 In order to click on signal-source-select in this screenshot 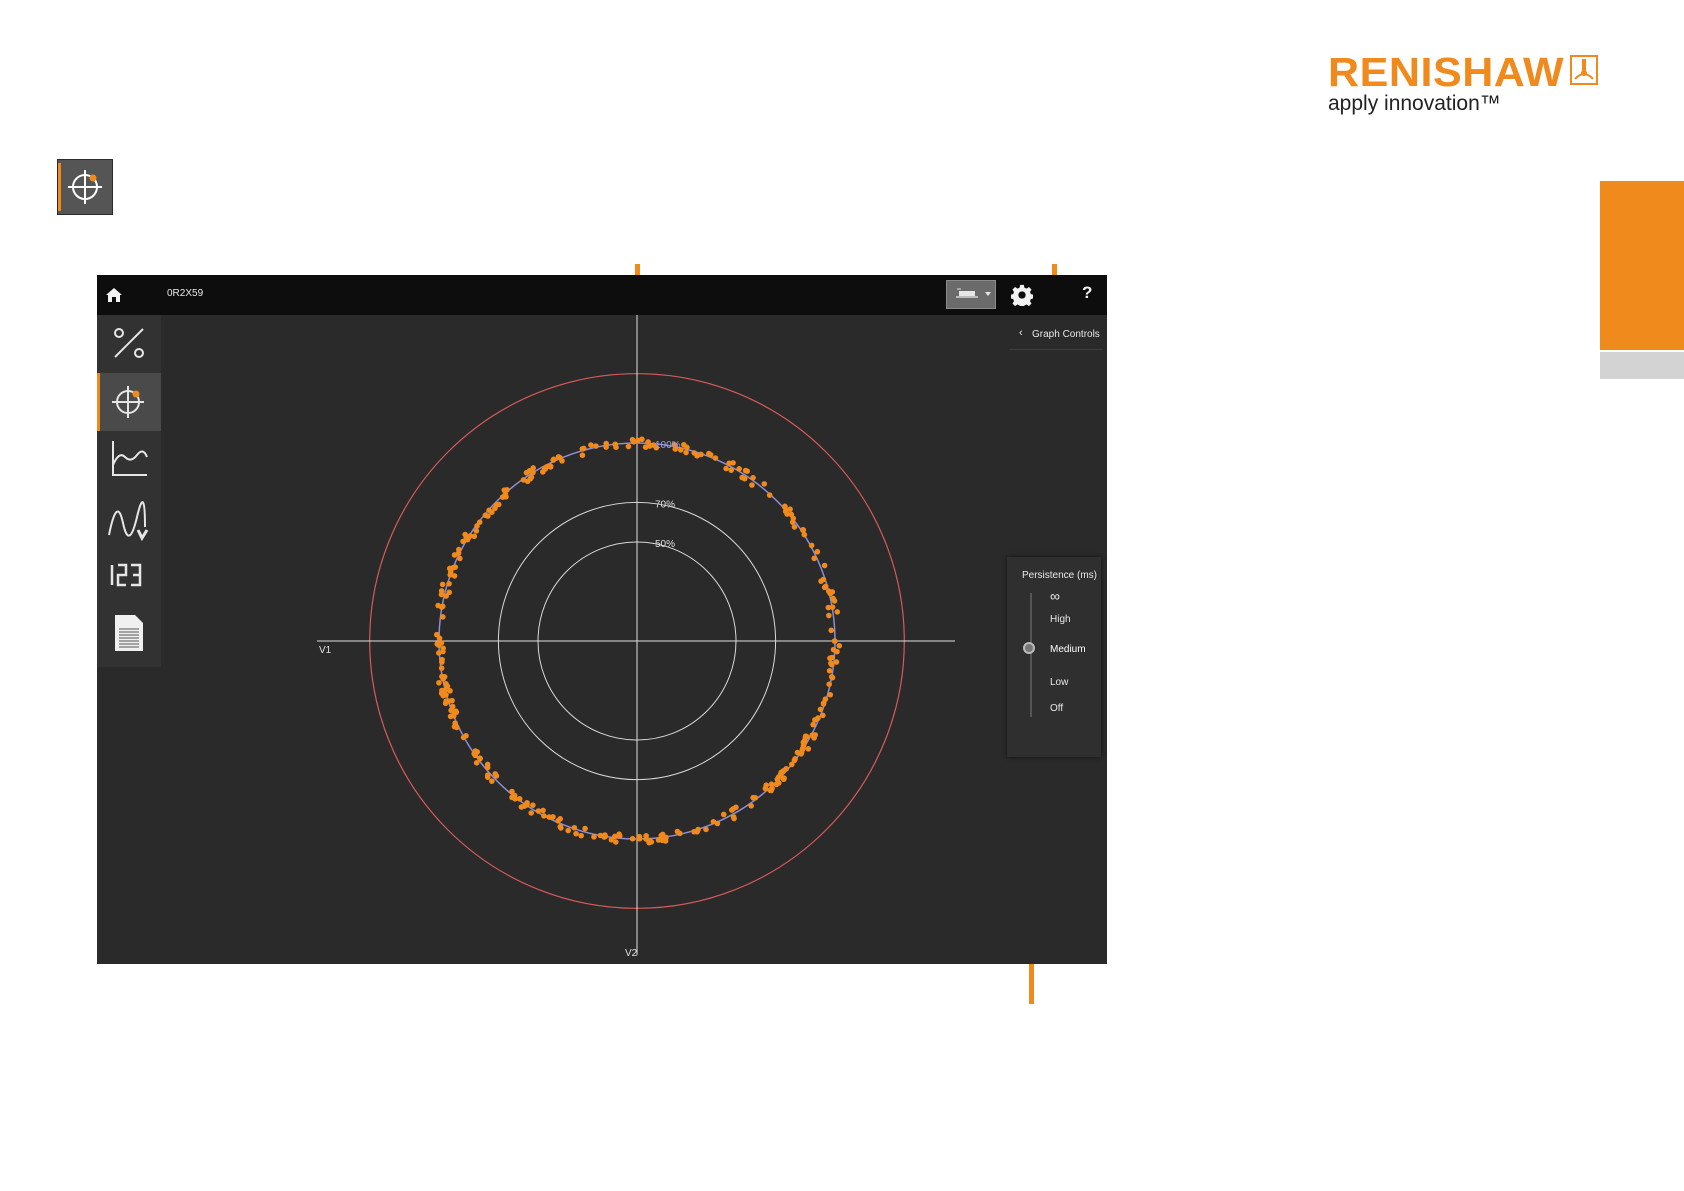, I will do `click(971, 294)`.